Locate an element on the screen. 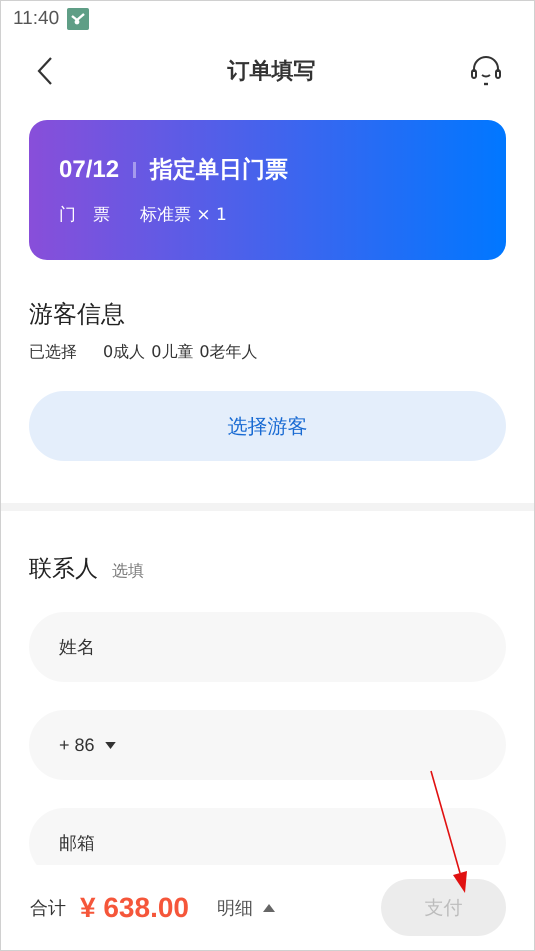 The width and height of the screenshot is (535, 951). total-amount: ¥ 638.00 is located at coordinates (134, 908).